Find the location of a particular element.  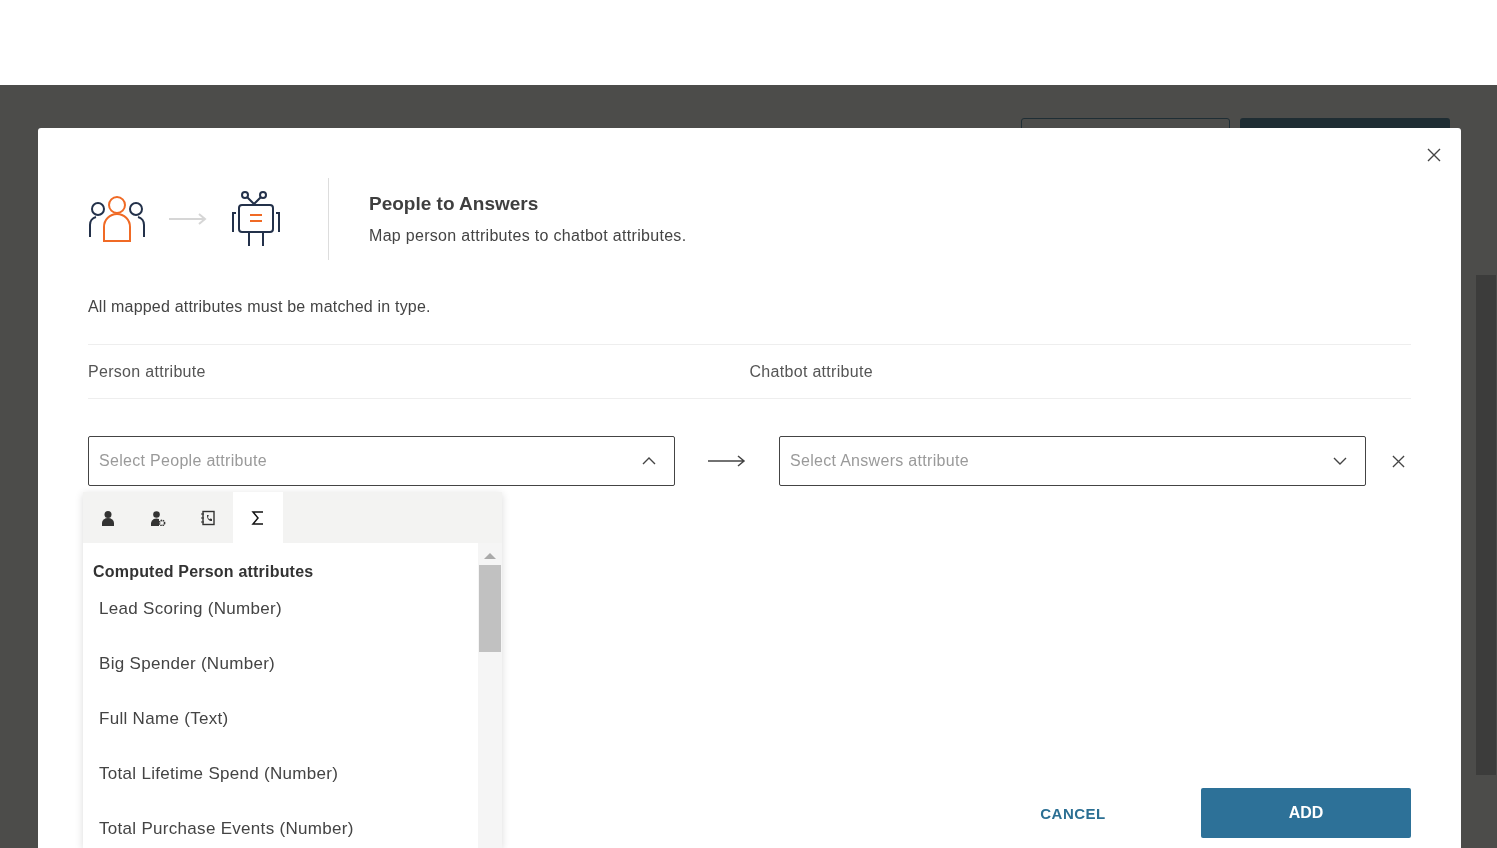

note-text: All mapped attributes must be matched in type. is located at coordinates (260, 307).